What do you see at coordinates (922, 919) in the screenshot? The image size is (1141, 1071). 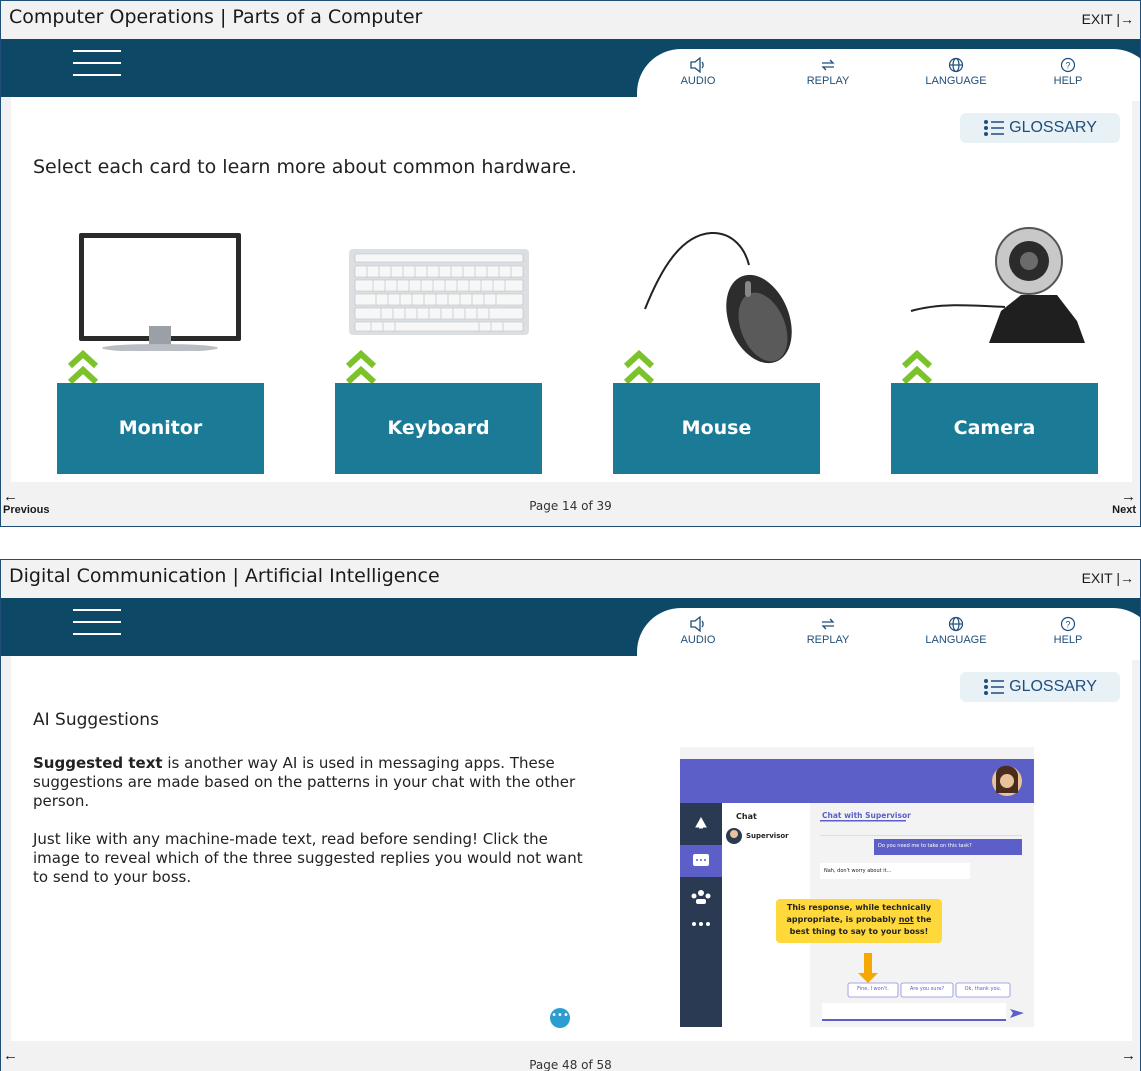 I see `callout-line-2c: the` at bounding box center [922, 919].